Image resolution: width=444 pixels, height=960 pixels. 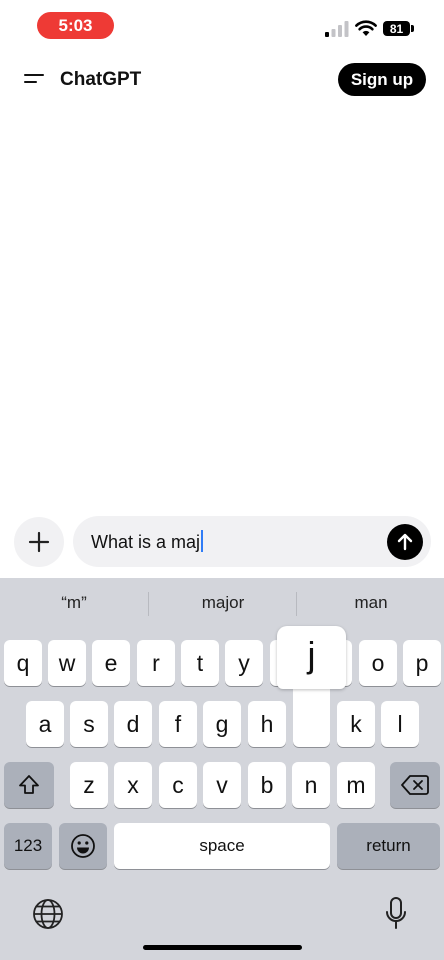 I want to click on cellular-signal-icon, so click(x=337, y=29).